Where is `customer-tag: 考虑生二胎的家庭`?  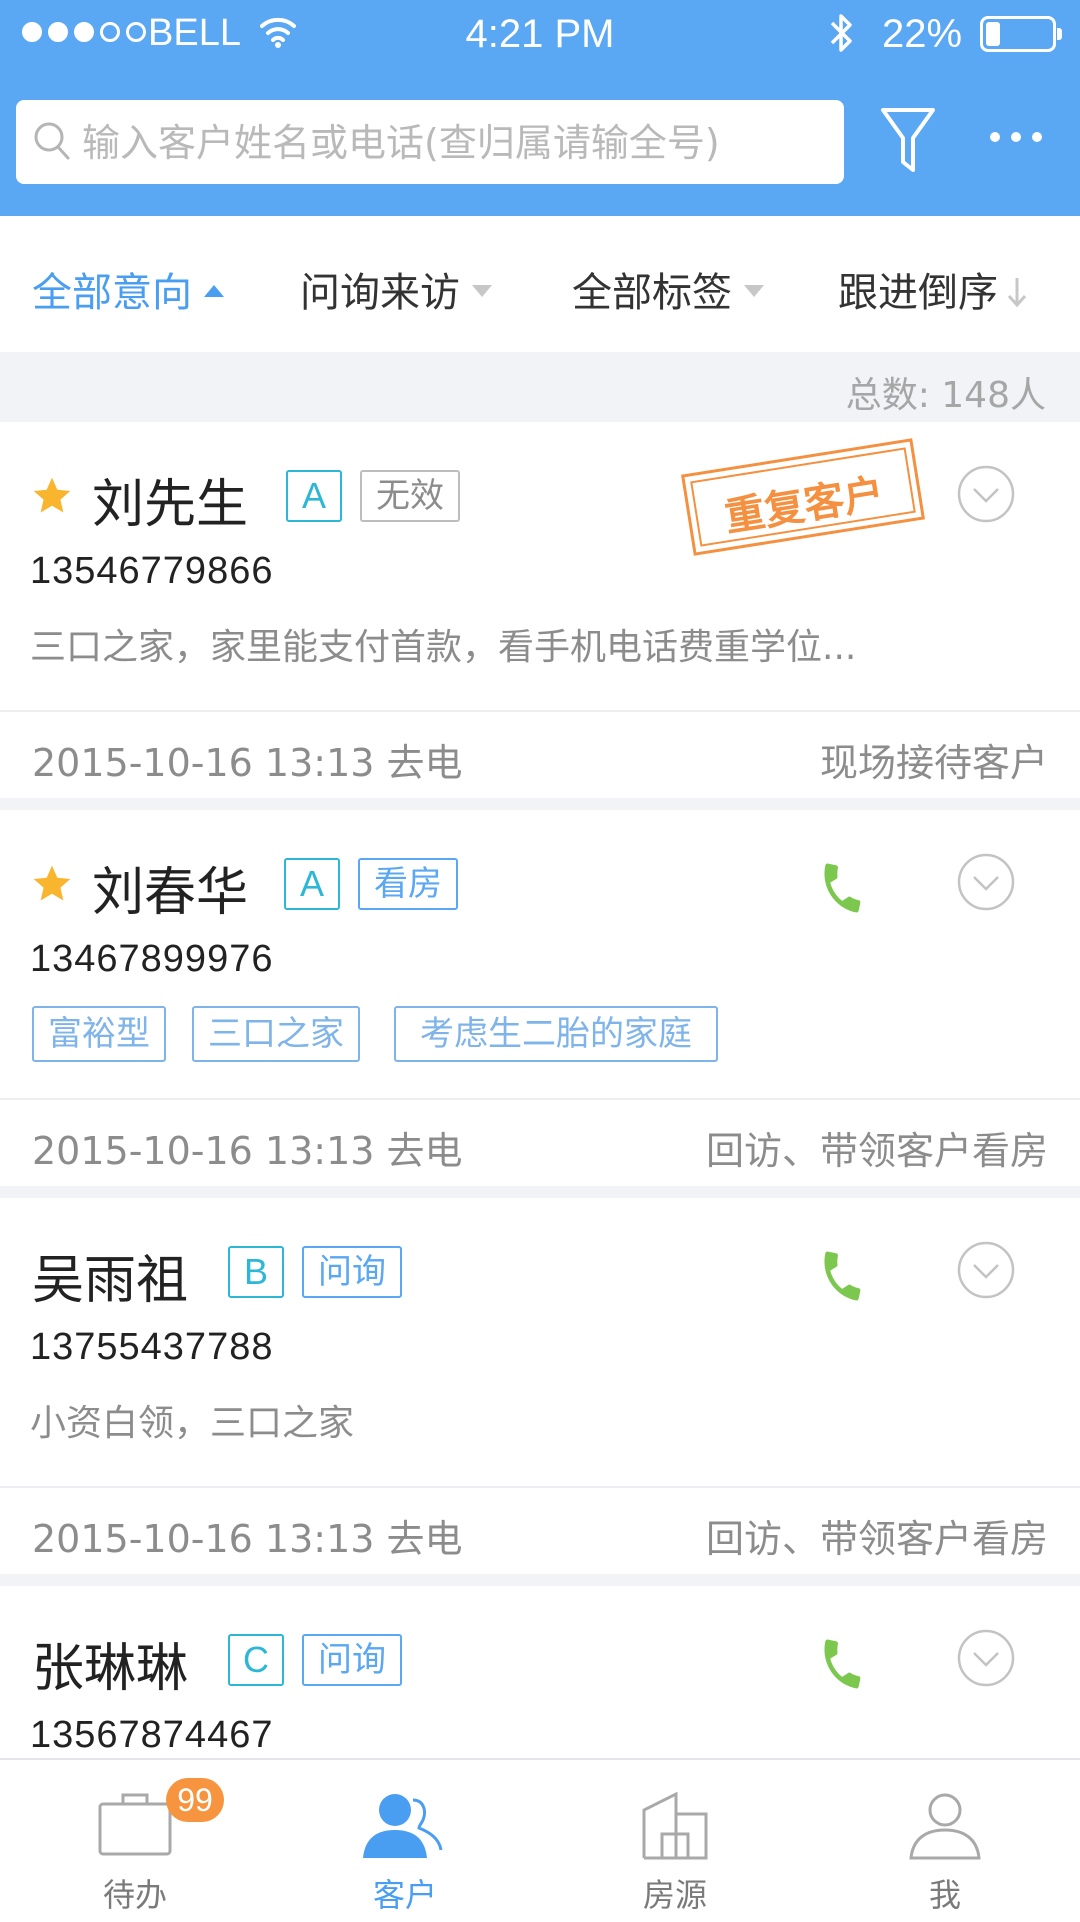 customer-tag: 考虑生二胎的家庭 is located at coordinates (556, 1034).